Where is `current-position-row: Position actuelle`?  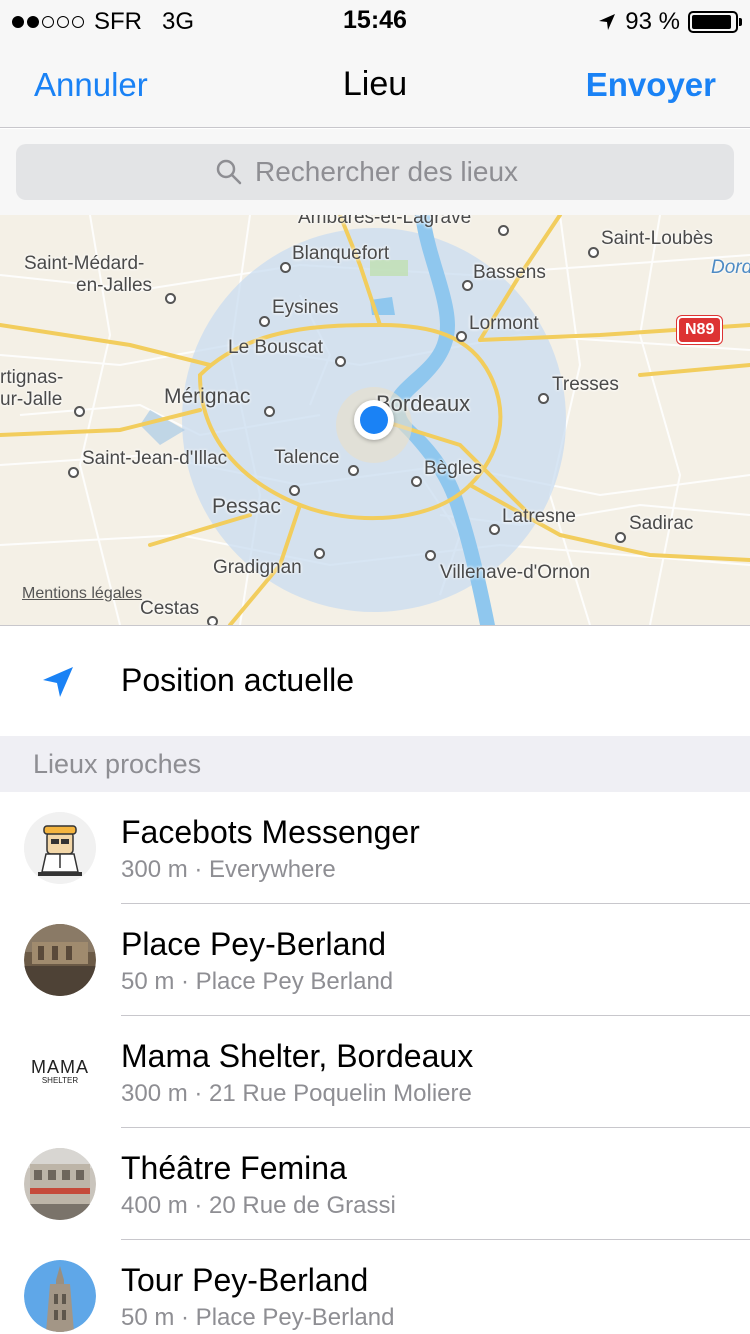
current-position-row: Position actuelle is located at coordinates (375, 680).